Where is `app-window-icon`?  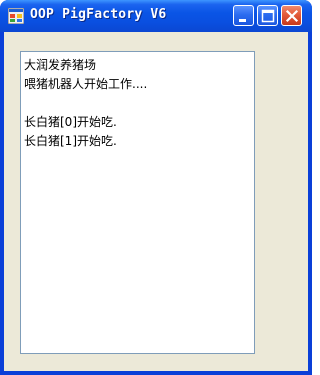
app-window-icon is located at coordinates (16, 16).